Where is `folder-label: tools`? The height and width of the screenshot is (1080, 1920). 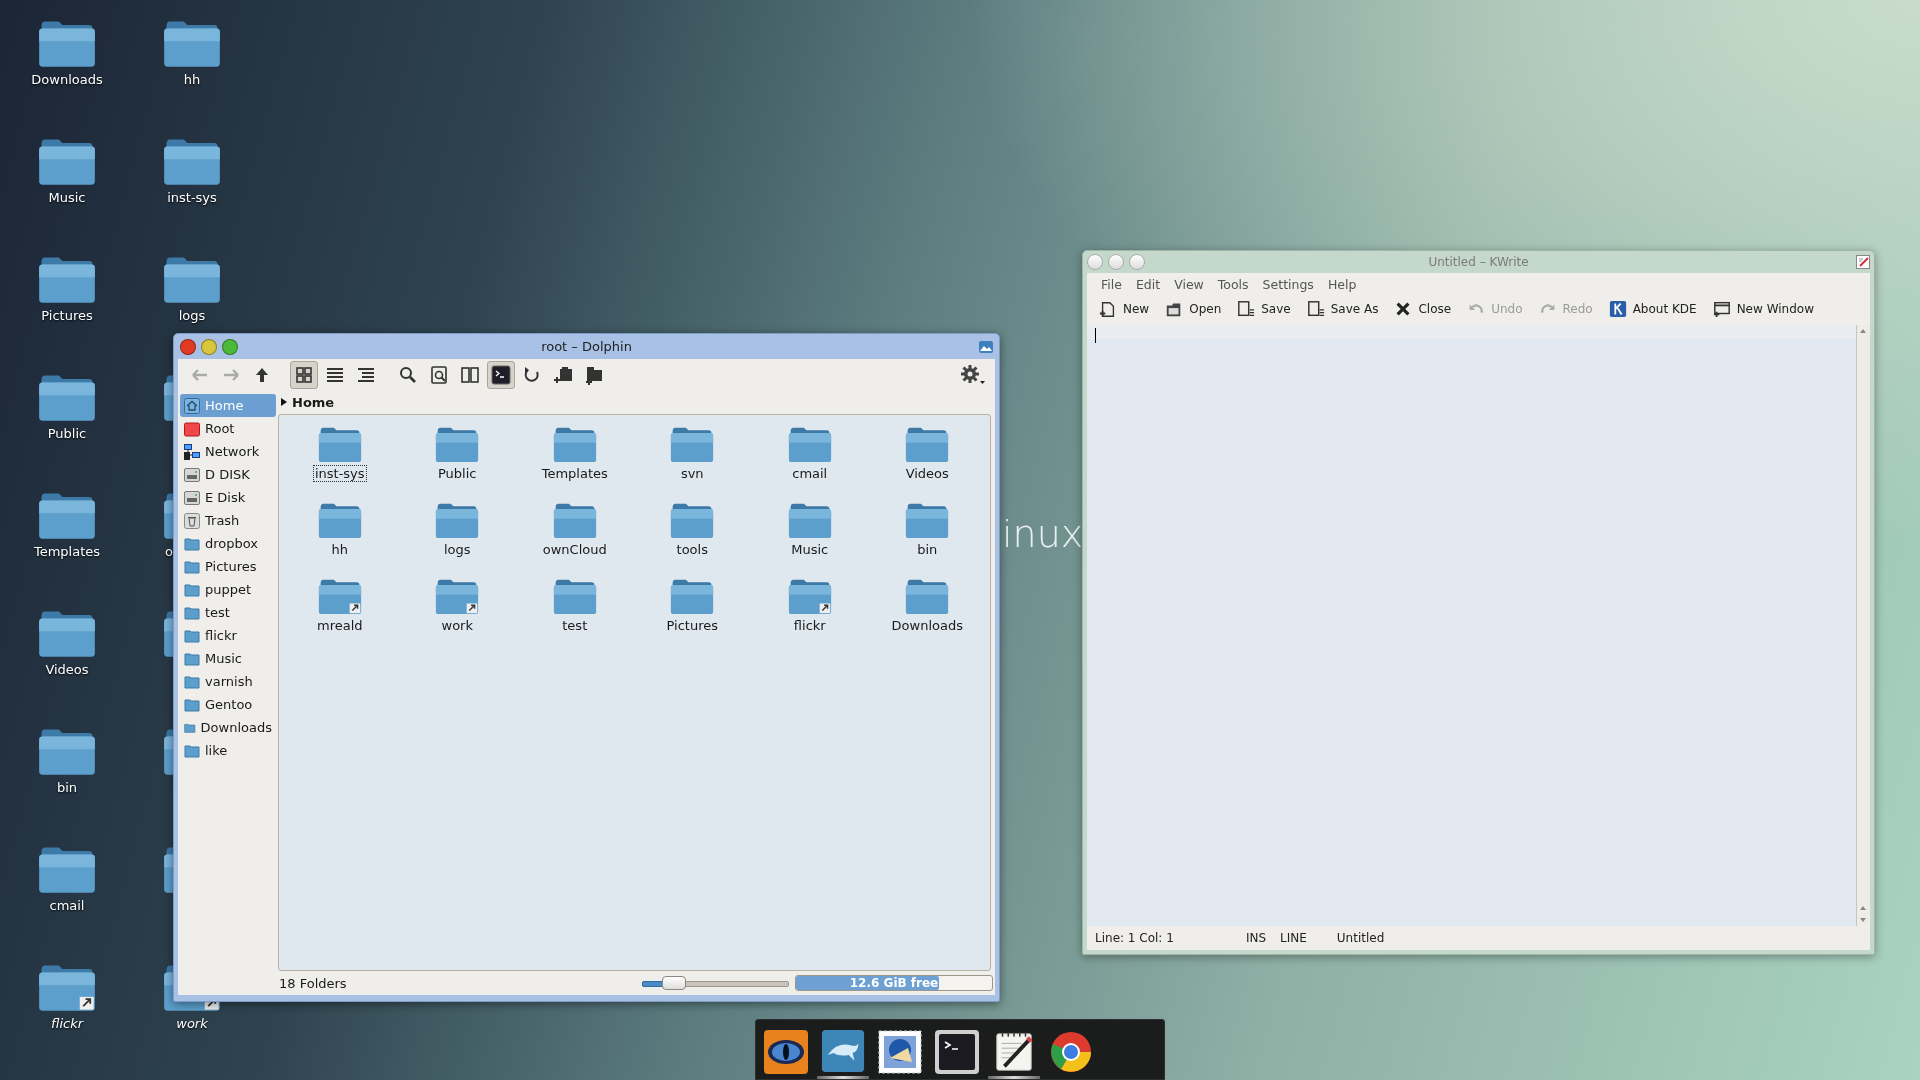 folder-label: tools is located at coordinates (692, 549).